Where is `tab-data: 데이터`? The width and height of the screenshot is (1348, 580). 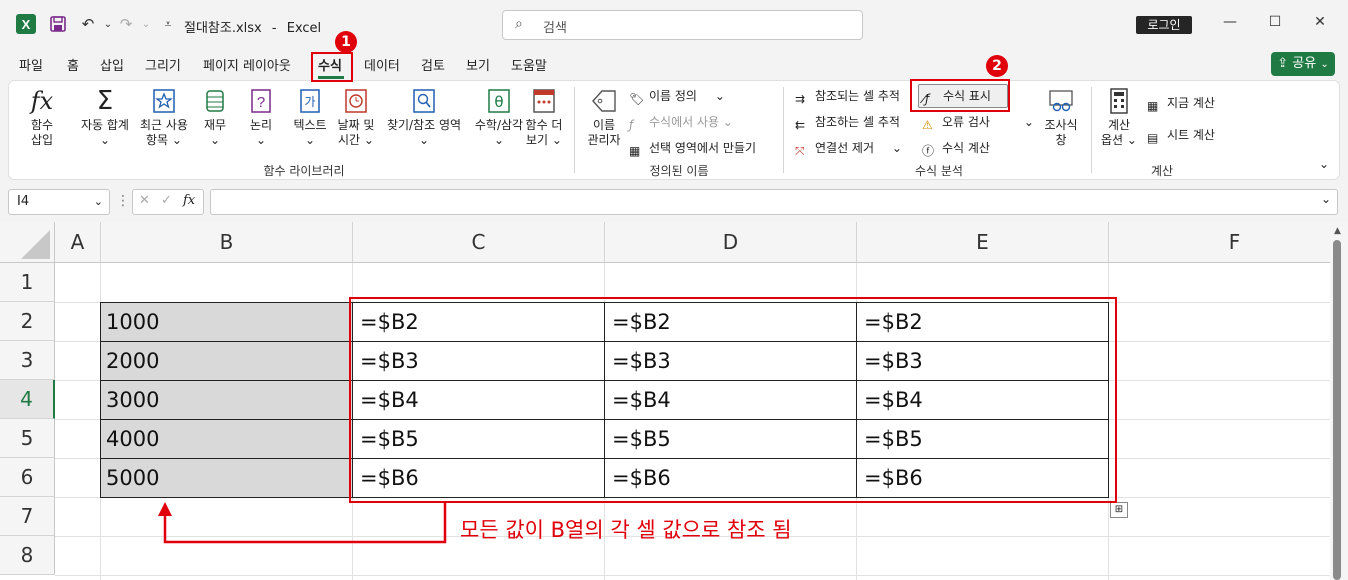 tab-data: 데이터 is located at coordinates (382, 64).